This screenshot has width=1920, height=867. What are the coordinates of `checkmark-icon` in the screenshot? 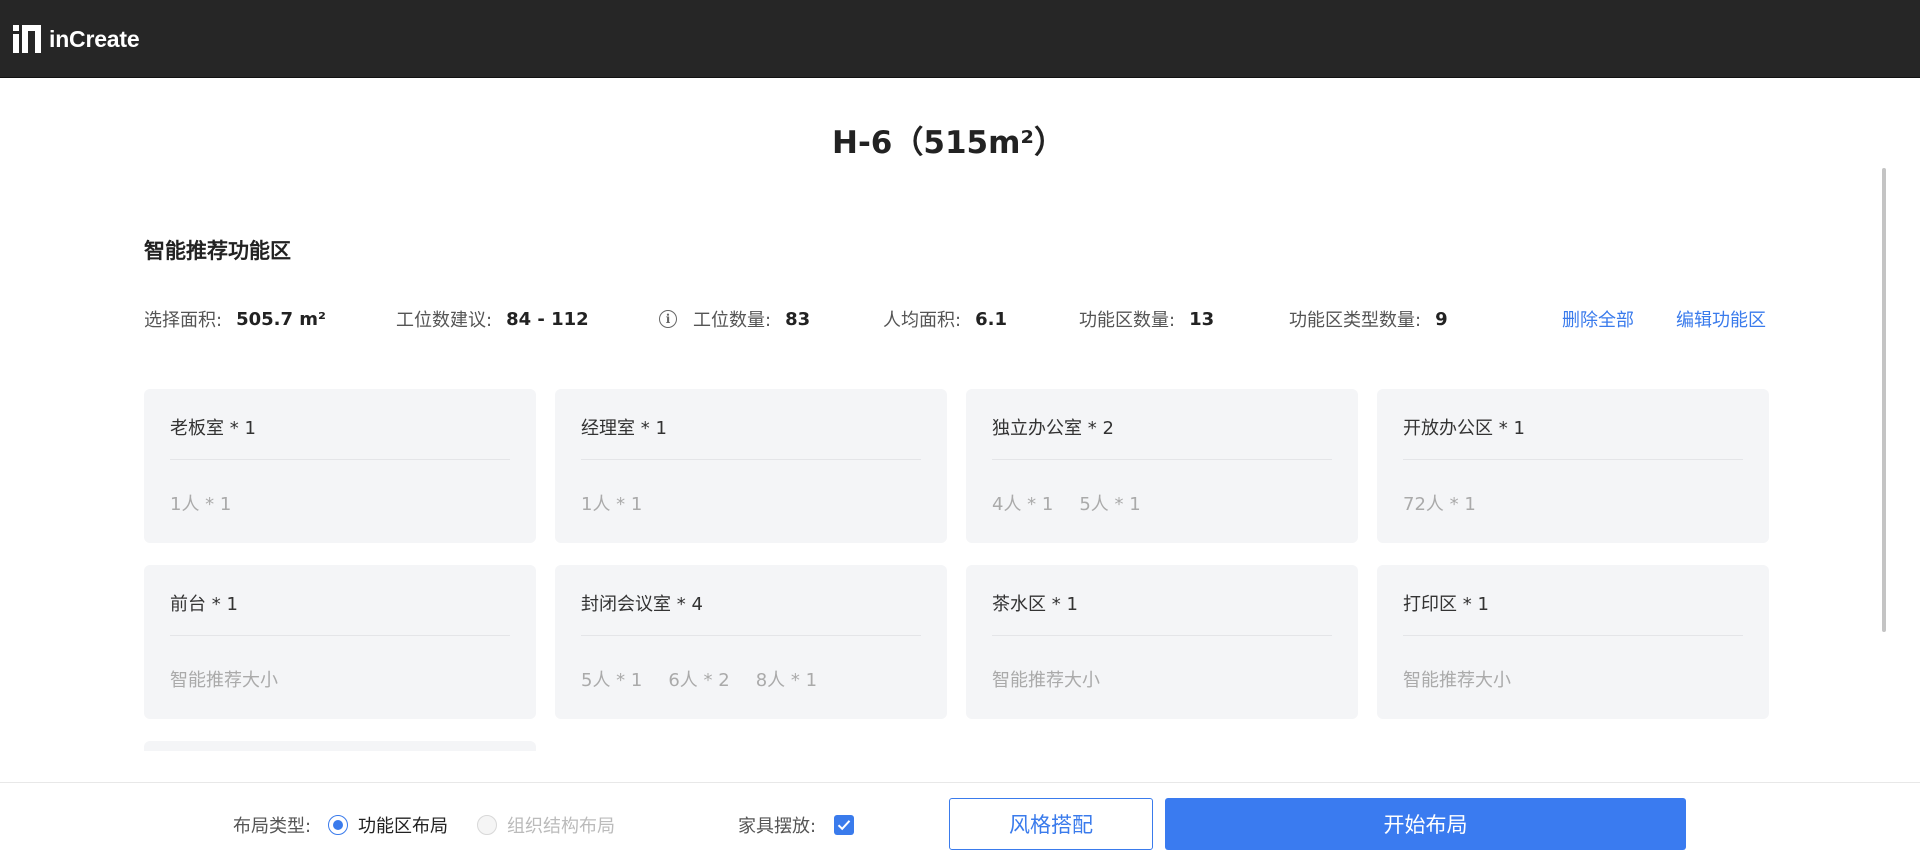 It's located at (844, 825).